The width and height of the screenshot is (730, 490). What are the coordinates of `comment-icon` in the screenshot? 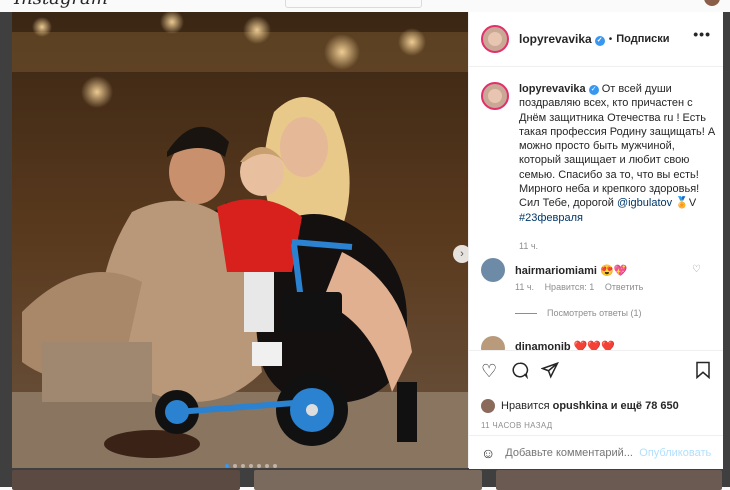 It's located at (520, 372).